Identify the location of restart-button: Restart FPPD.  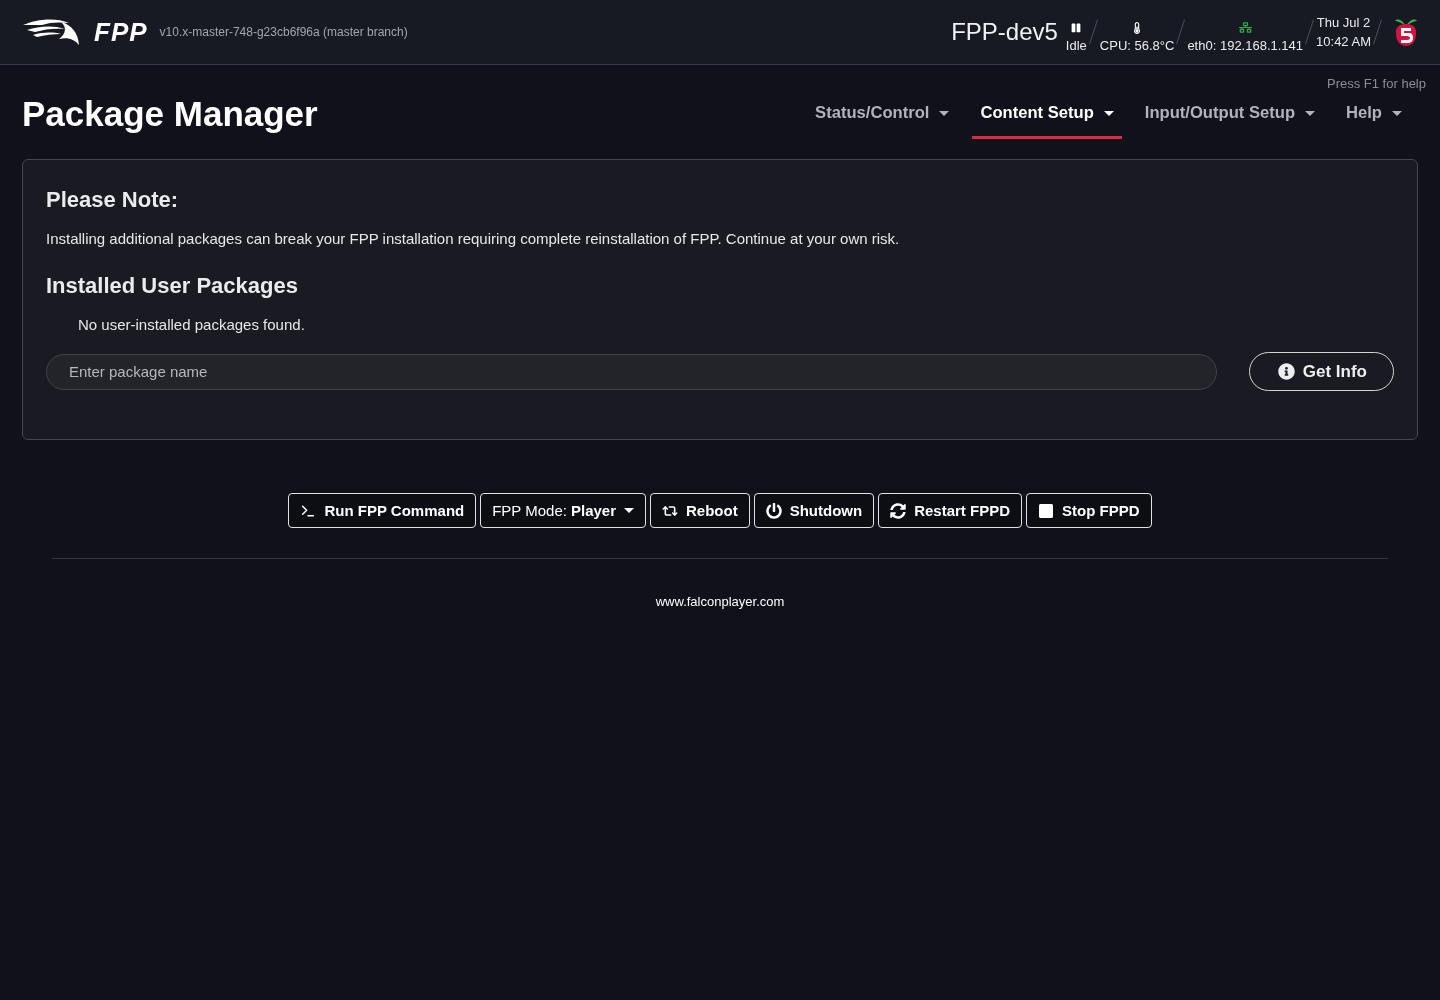
(950, 510).